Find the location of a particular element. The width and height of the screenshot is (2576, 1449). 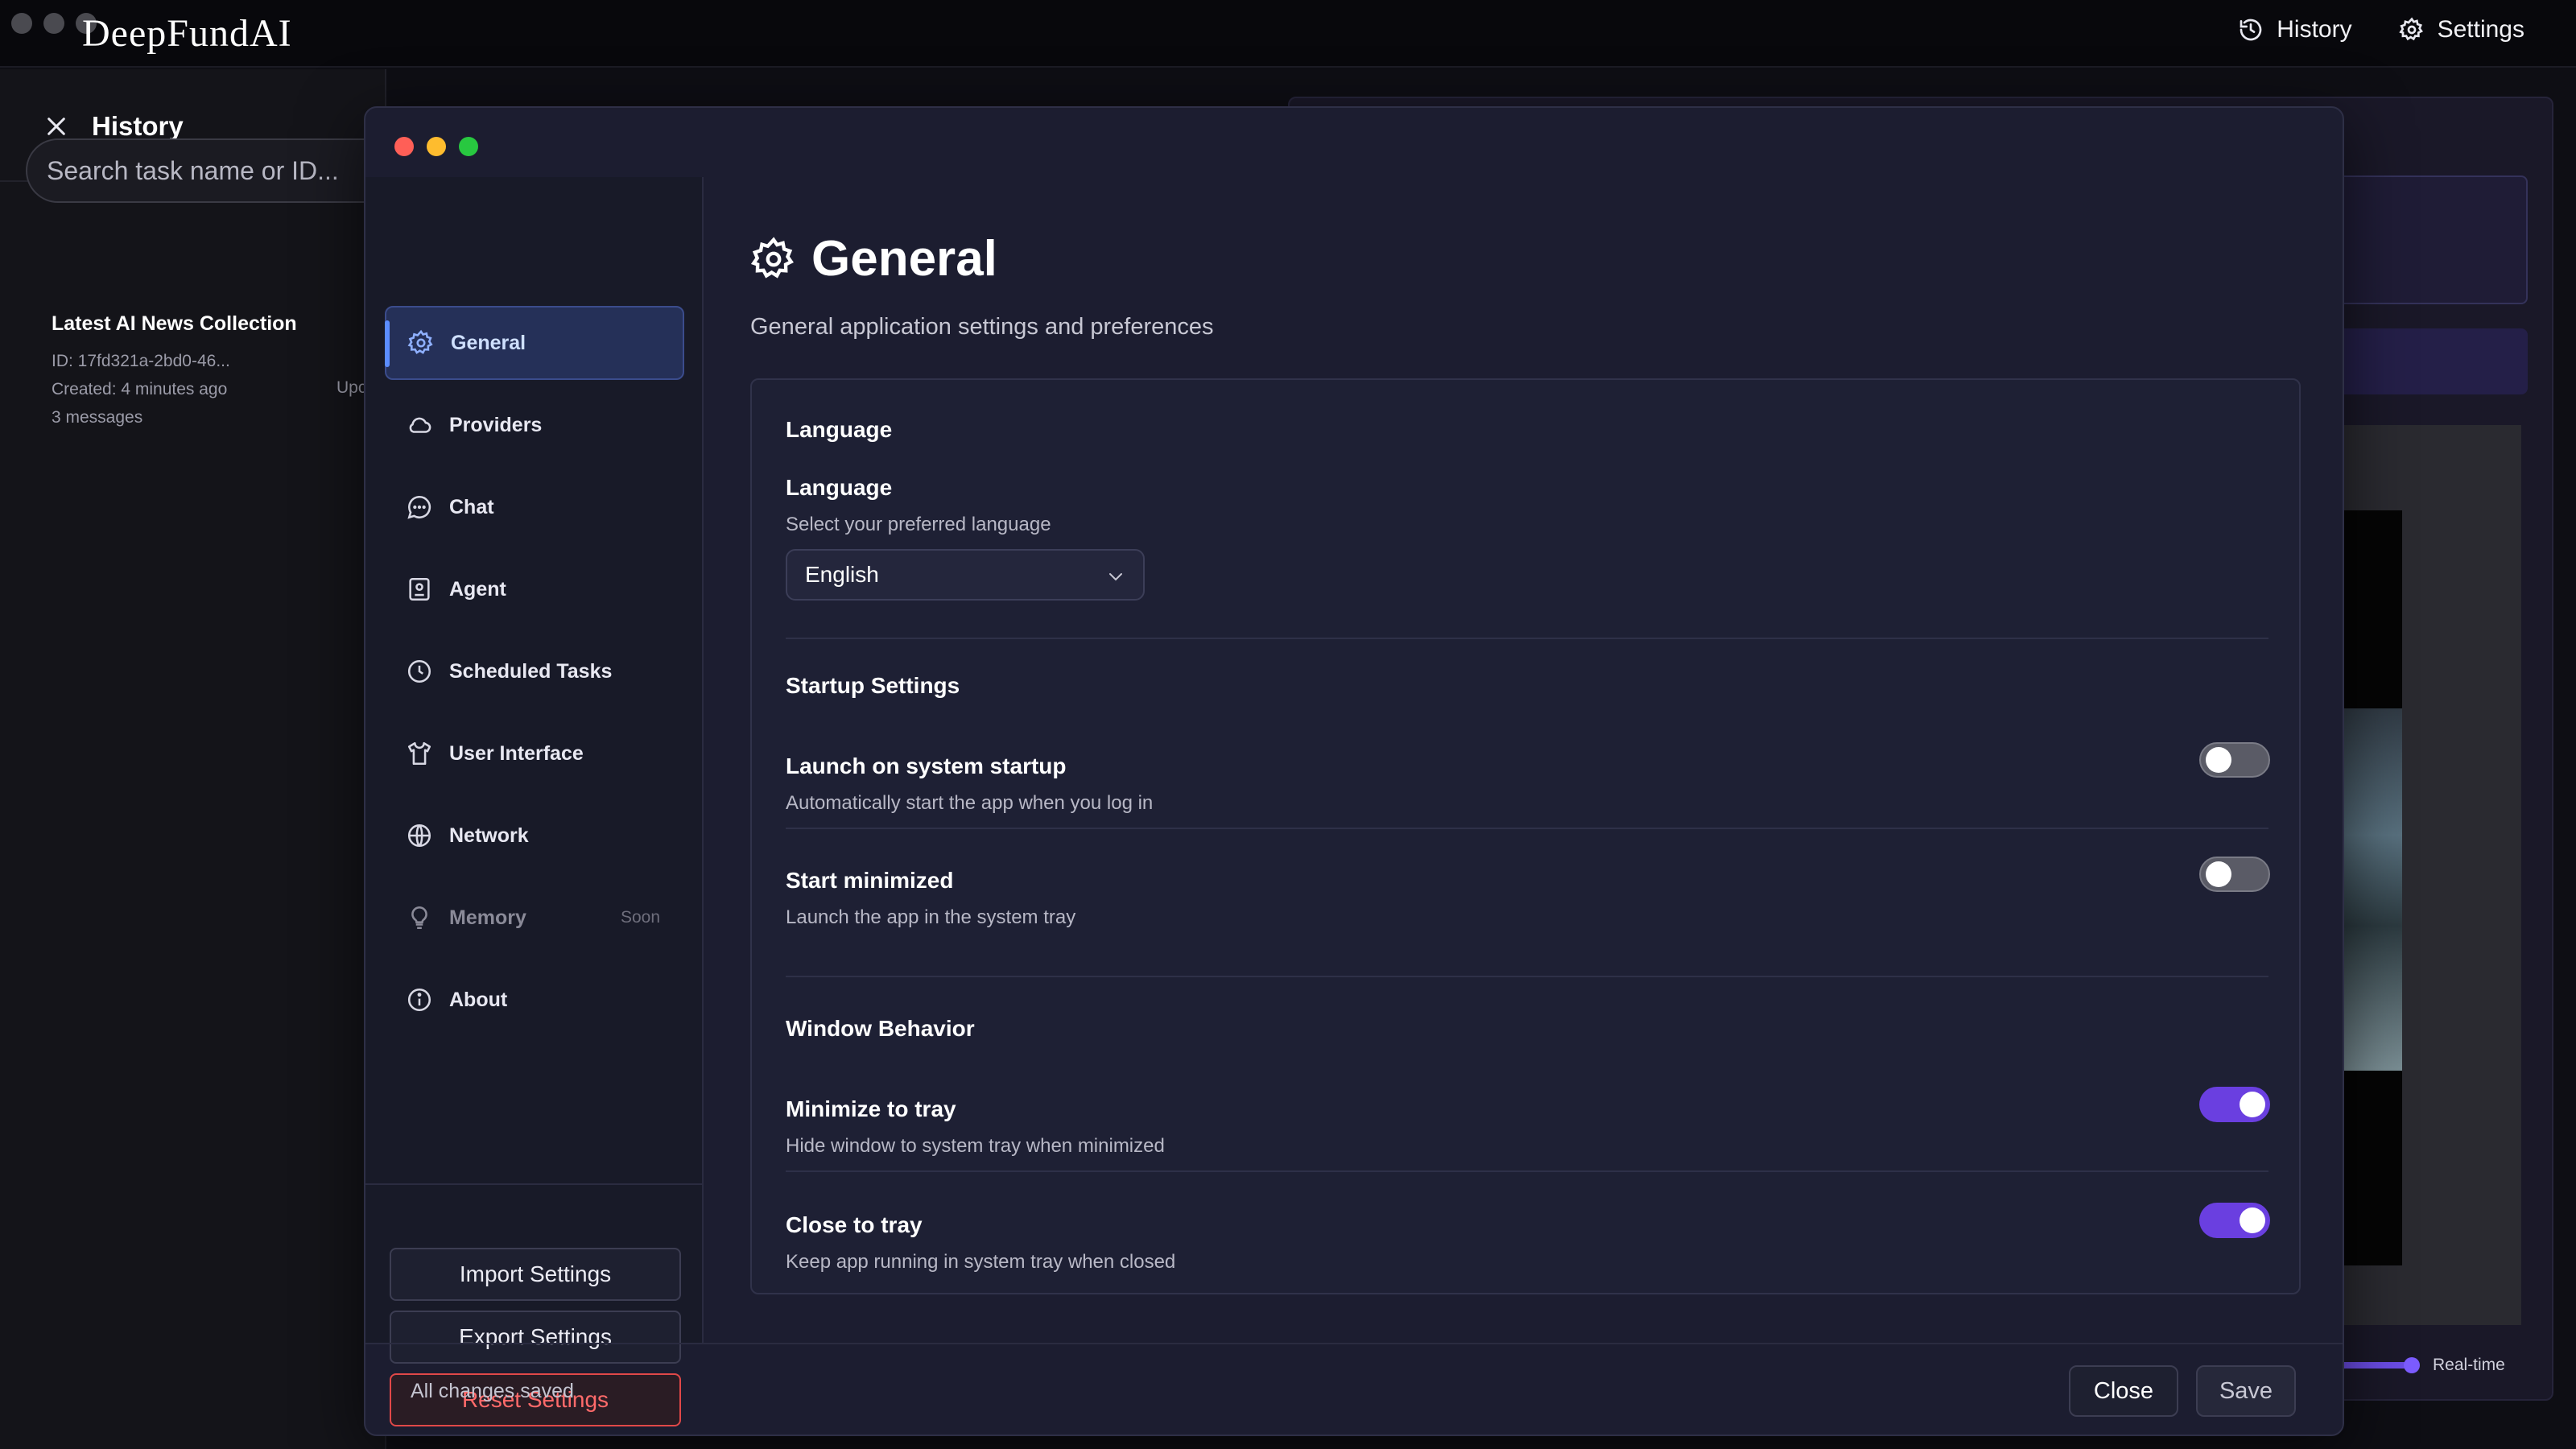

sidebar-divider is located at coordinates (534, 1184).